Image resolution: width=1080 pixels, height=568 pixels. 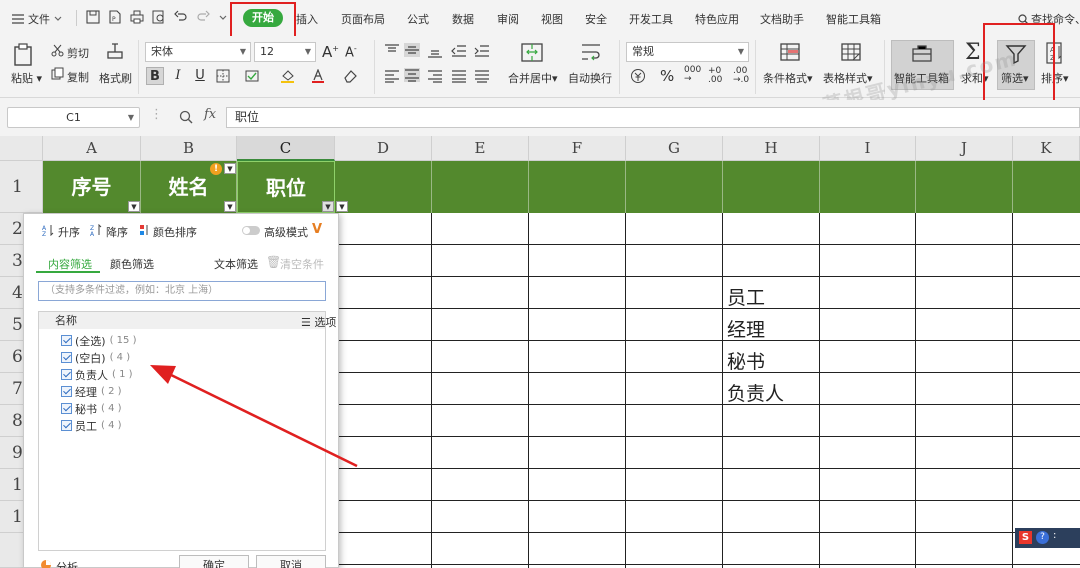 I want to click on system-tray: S ? :, so click(x=1047, y=538).